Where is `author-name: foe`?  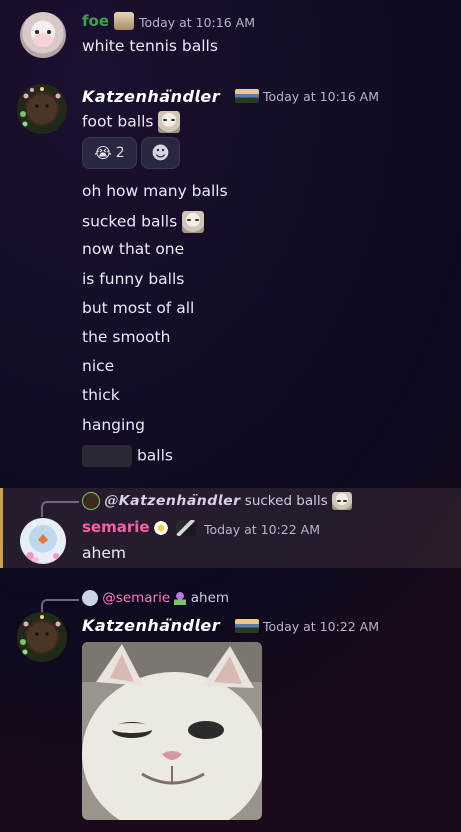
author-name: foe is located at coordinates (95, 21).